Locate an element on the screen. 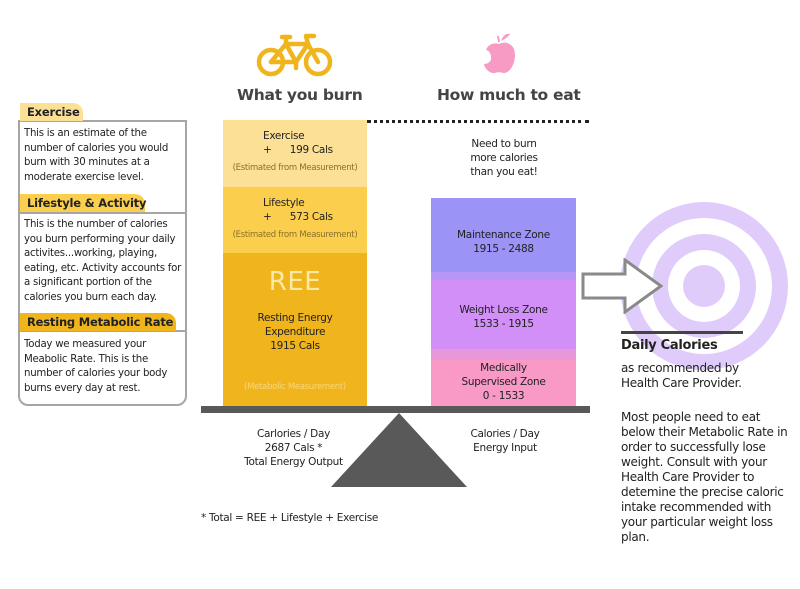  daily-calories-title: Daily Calories is located at coordinates (669, 345).